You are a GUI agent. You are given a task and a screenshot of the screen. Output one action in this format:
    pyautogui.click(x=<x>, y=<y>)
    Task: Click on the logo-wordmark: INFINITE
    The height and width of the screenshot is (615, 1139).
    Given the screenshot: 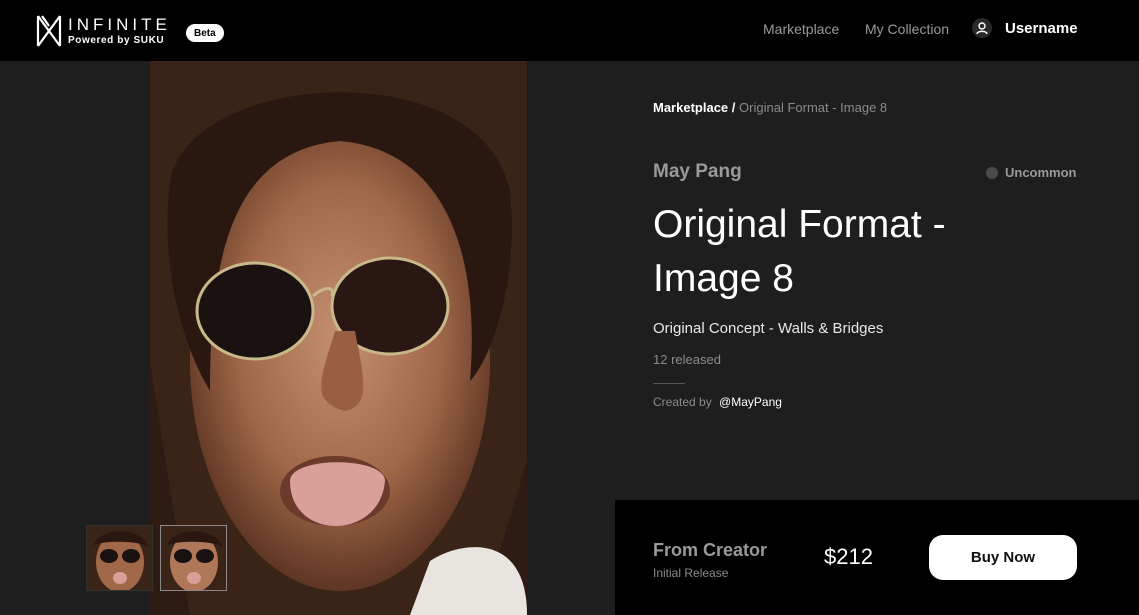 What is the action you would take?
    pyautogui.click(x=119, y=24)
    